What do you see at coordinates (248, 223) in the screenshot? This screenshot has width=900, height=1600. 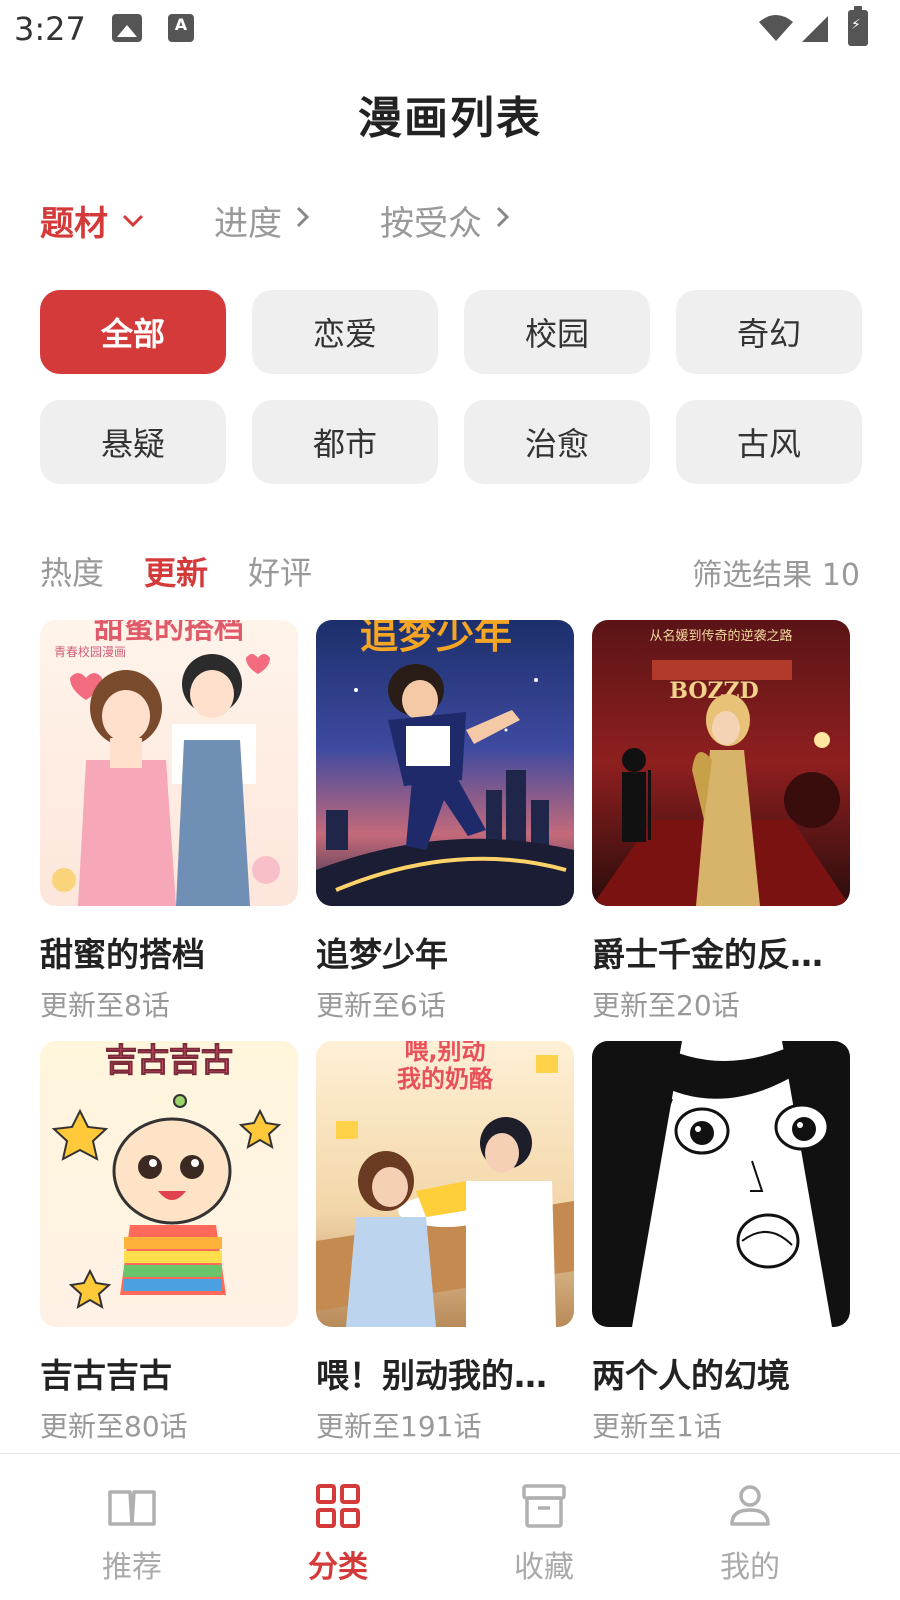 I see `filter-progress-label: 进度` at bounding box center [248, 223].